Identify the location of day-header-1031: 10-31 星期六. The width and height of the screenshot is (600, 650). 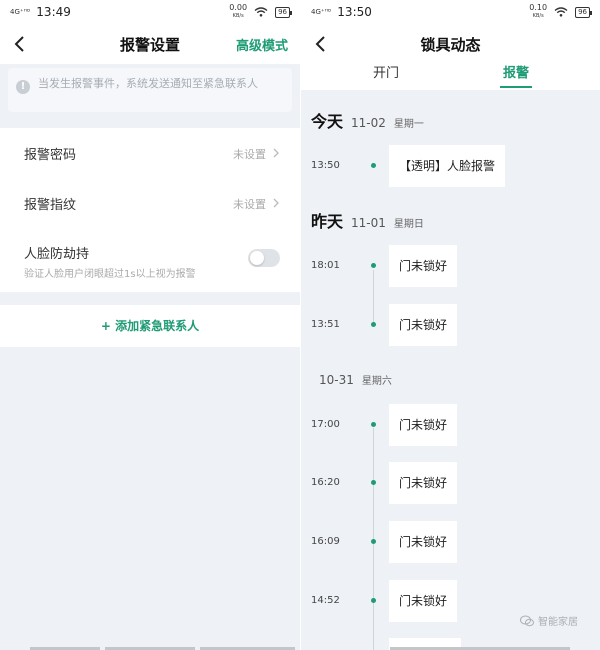
(355, 379).